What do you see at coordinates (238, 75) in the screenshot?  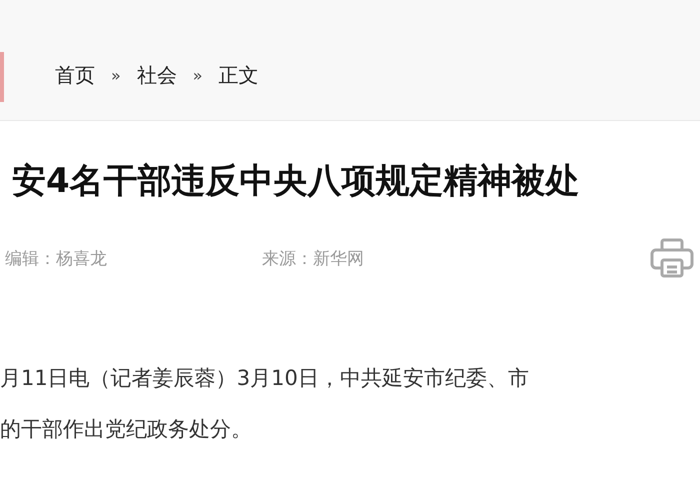 I see `breadcrumb-link: 正文` at bounding box center [238, 75].